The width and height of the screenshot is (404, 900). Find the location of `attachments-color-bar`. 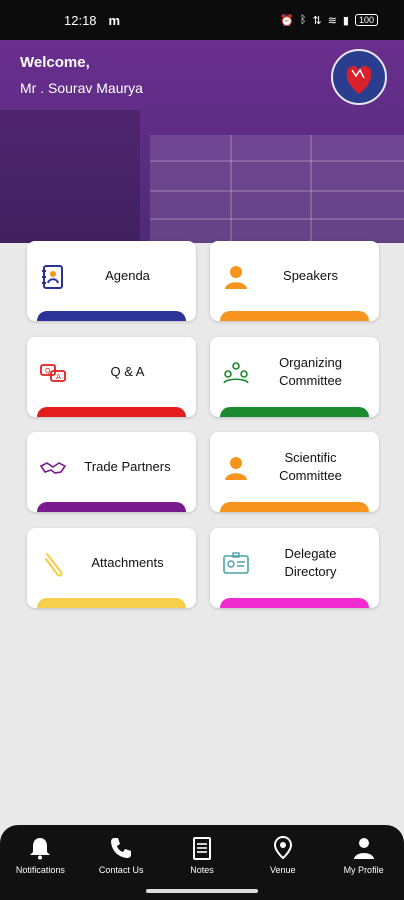

attachments-color-bar is located at coordinates (111, 603).